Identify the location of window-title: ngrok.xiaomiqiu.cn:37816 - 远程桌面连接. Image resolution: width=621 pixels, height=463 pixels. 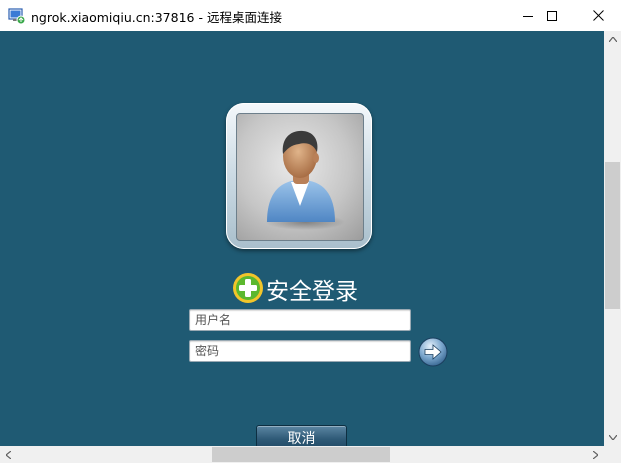
(156, 17).